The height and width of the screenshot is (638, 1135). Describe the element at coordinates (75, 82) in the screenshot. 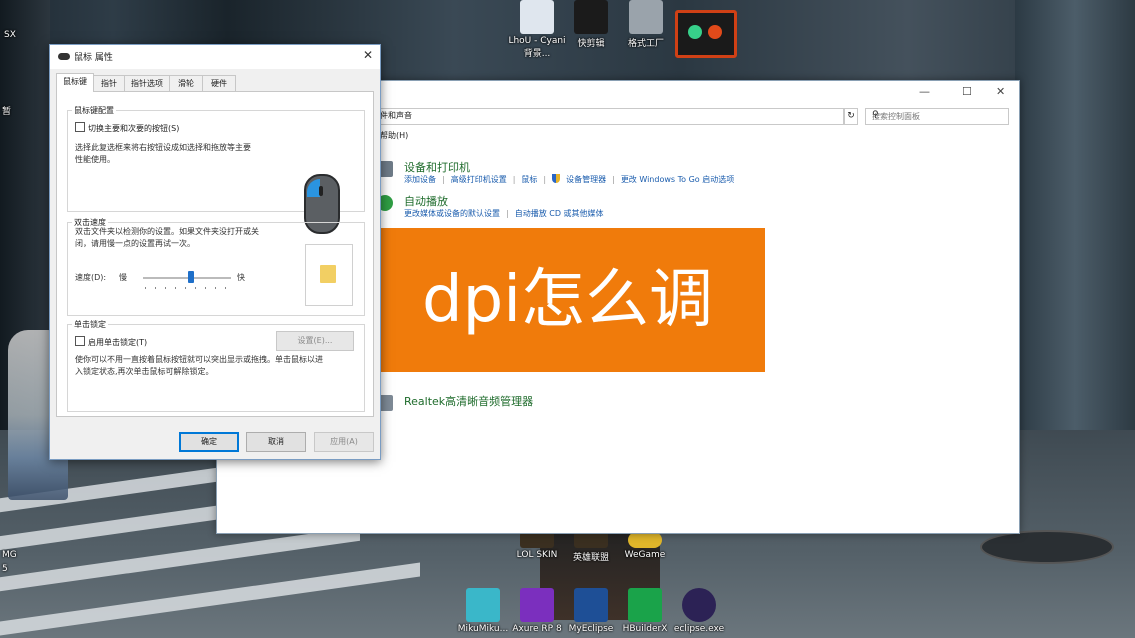

I see `tab-buttons: 鼠标键` at that location.